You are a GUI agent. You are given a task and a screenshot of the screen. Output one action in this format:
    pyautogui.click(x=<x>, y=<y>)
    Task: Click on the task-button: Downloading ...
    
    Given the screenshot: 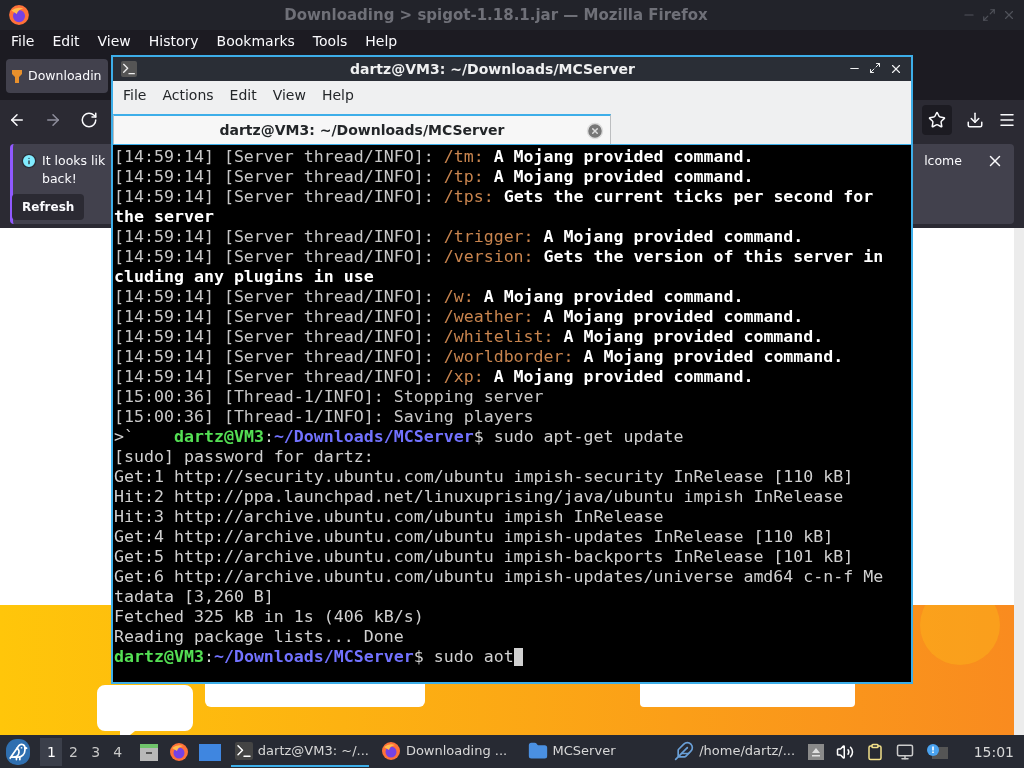 What is the action you would take?
    pyautogui.click(x=446, y=751)
    